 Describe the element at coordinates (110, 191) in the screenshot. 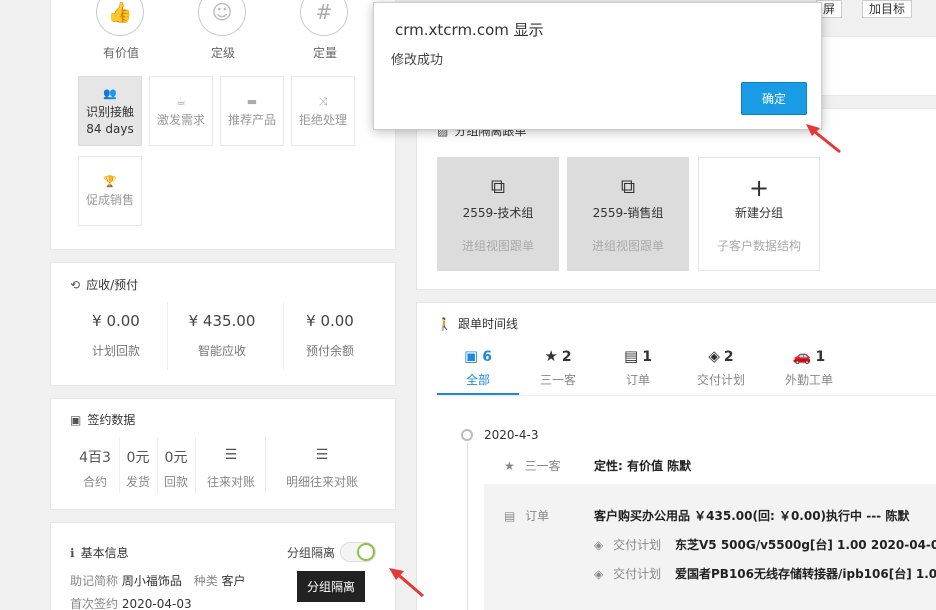

I see `stage-tile-close: 🏆 促成销售` at that location.